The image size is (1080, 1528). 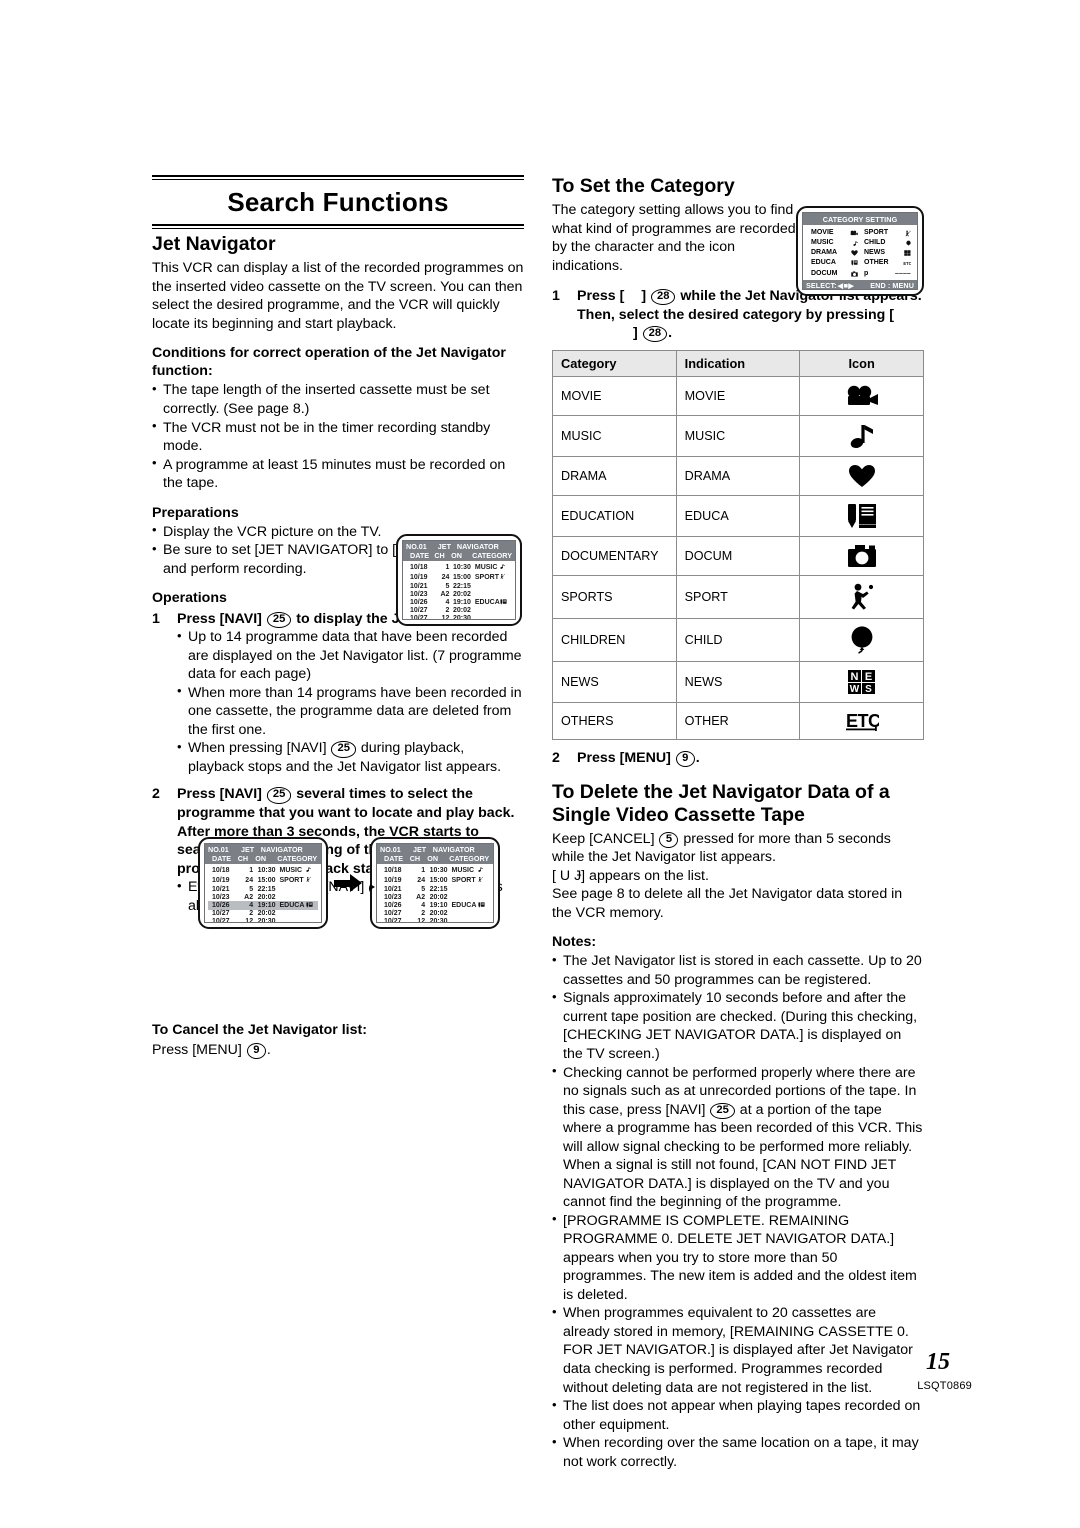 I want to click on cell-indication: DOCUM, so click(x=738, y=555).